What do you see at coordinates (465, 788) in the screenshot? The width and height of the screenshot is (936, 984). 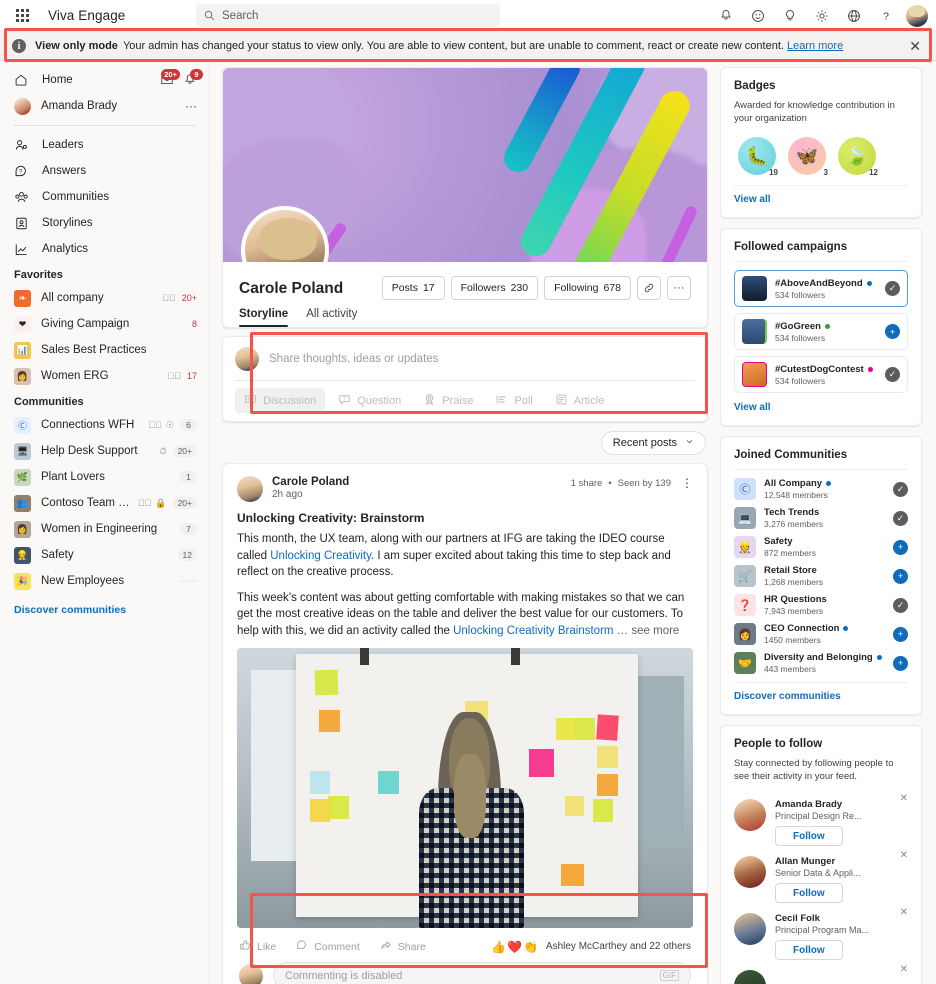 I see `post-image` at bounding box center [465, 788].